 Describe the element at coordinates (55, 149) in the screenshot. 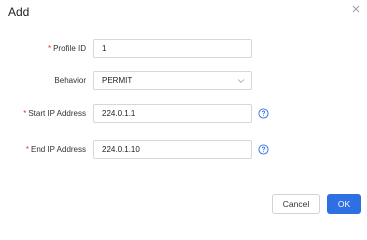

I see `end-ip-label: * End IP Address` at that location.